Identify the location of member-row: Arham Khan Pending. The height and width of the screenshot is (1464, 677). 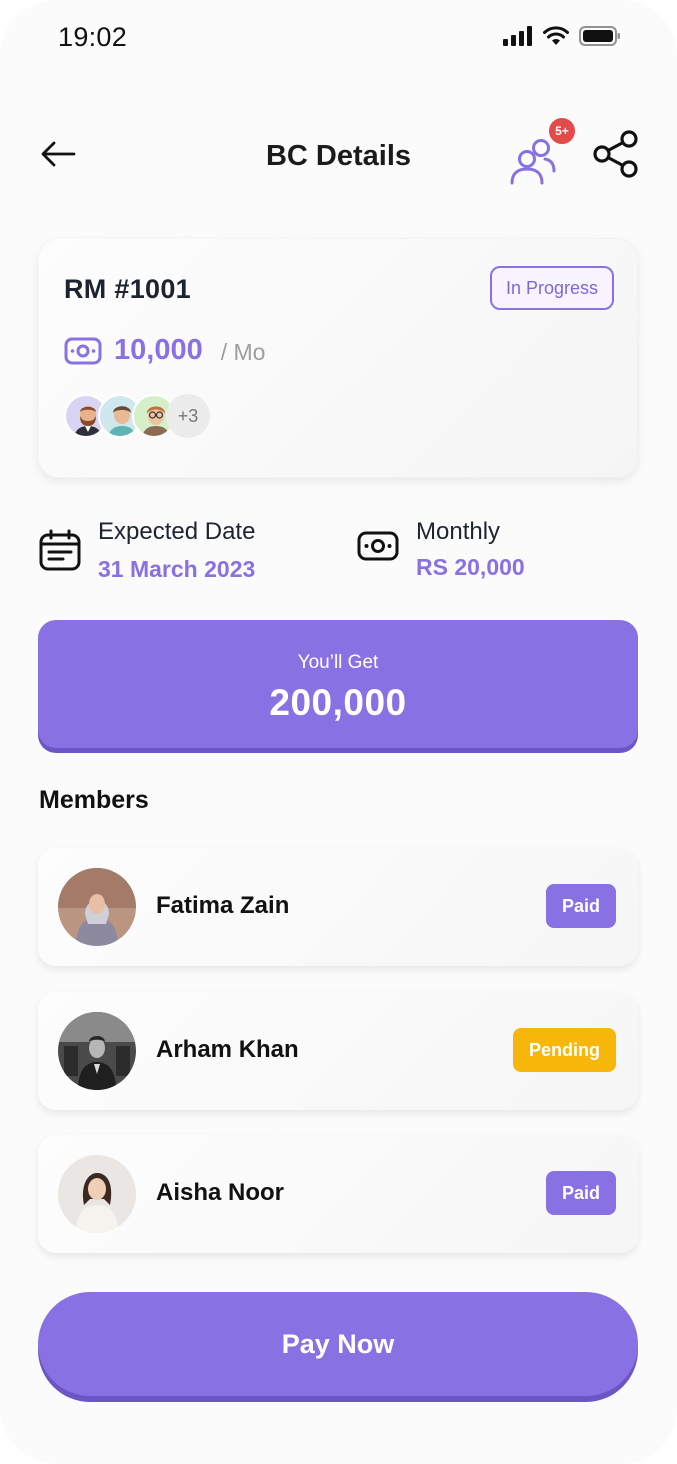
(338, 1051).